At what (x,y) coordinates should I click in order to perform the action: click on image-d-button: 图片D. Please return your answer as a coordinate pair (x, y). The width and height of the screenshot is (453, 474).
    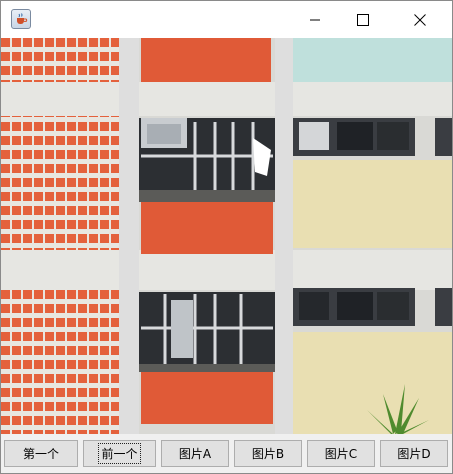
    Looking at the image, I should click on (414, 453).